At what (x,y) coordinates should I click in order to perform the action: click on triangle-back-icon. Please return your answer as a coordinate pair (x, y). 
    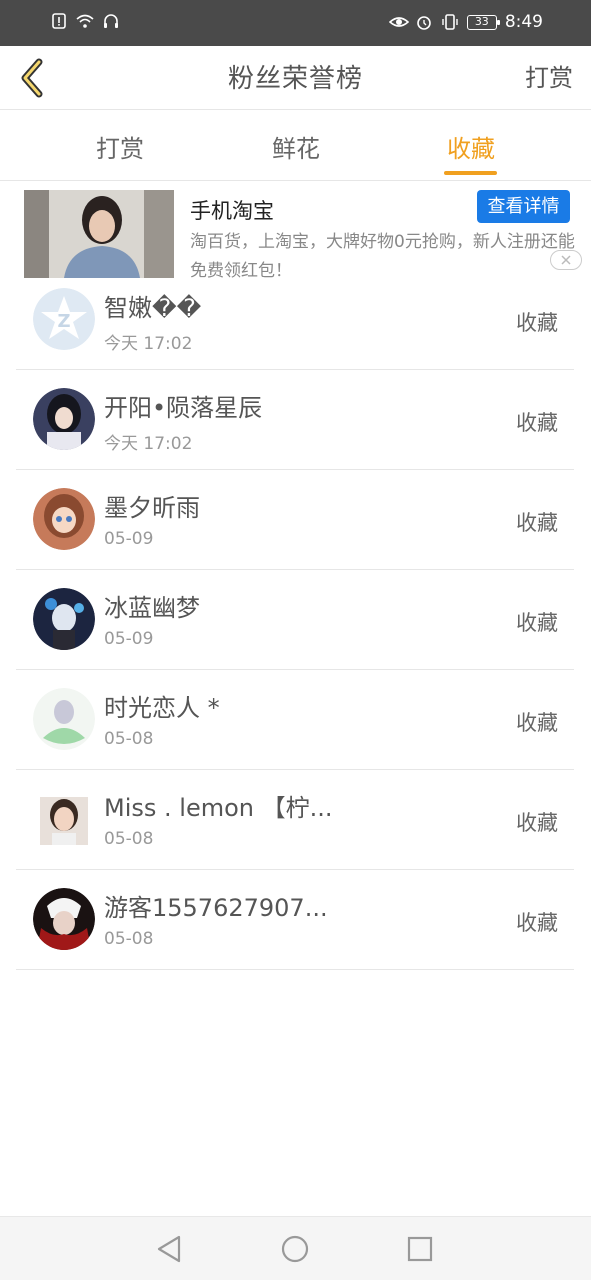
    Looking at the image, I should click on (169, 1249).